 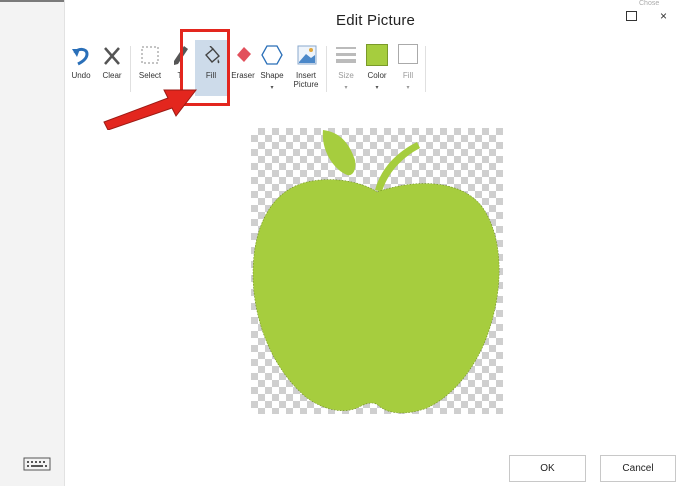 I want to click on insert-picture-icon, so click(x=307, y=55).